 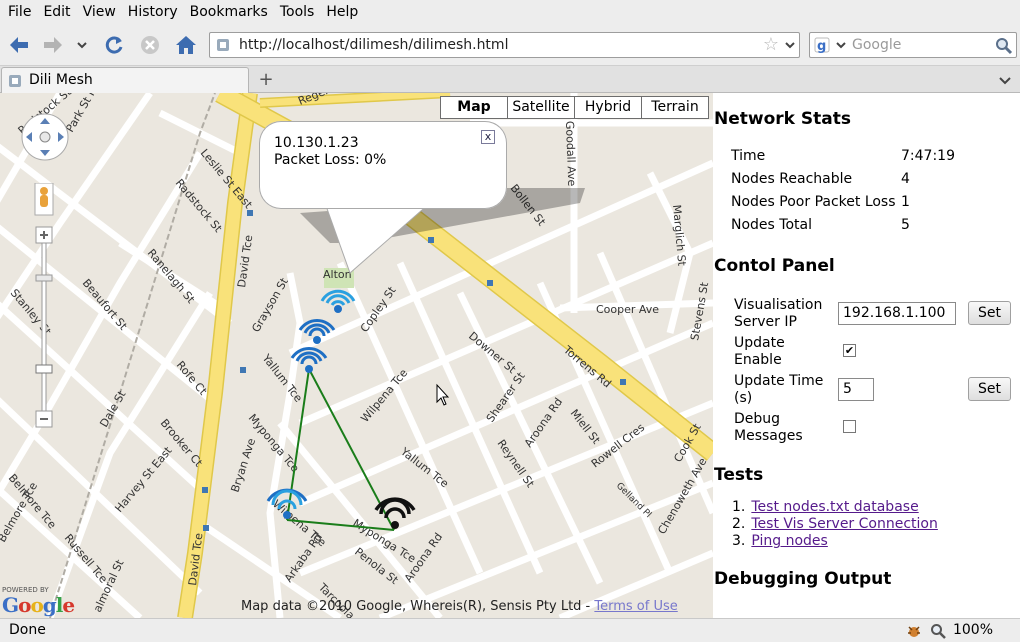 What do you see at coordinates (849, 426) in the screenshot?
I see `debug-messages-checkbox` at bounding box center [849, 426].